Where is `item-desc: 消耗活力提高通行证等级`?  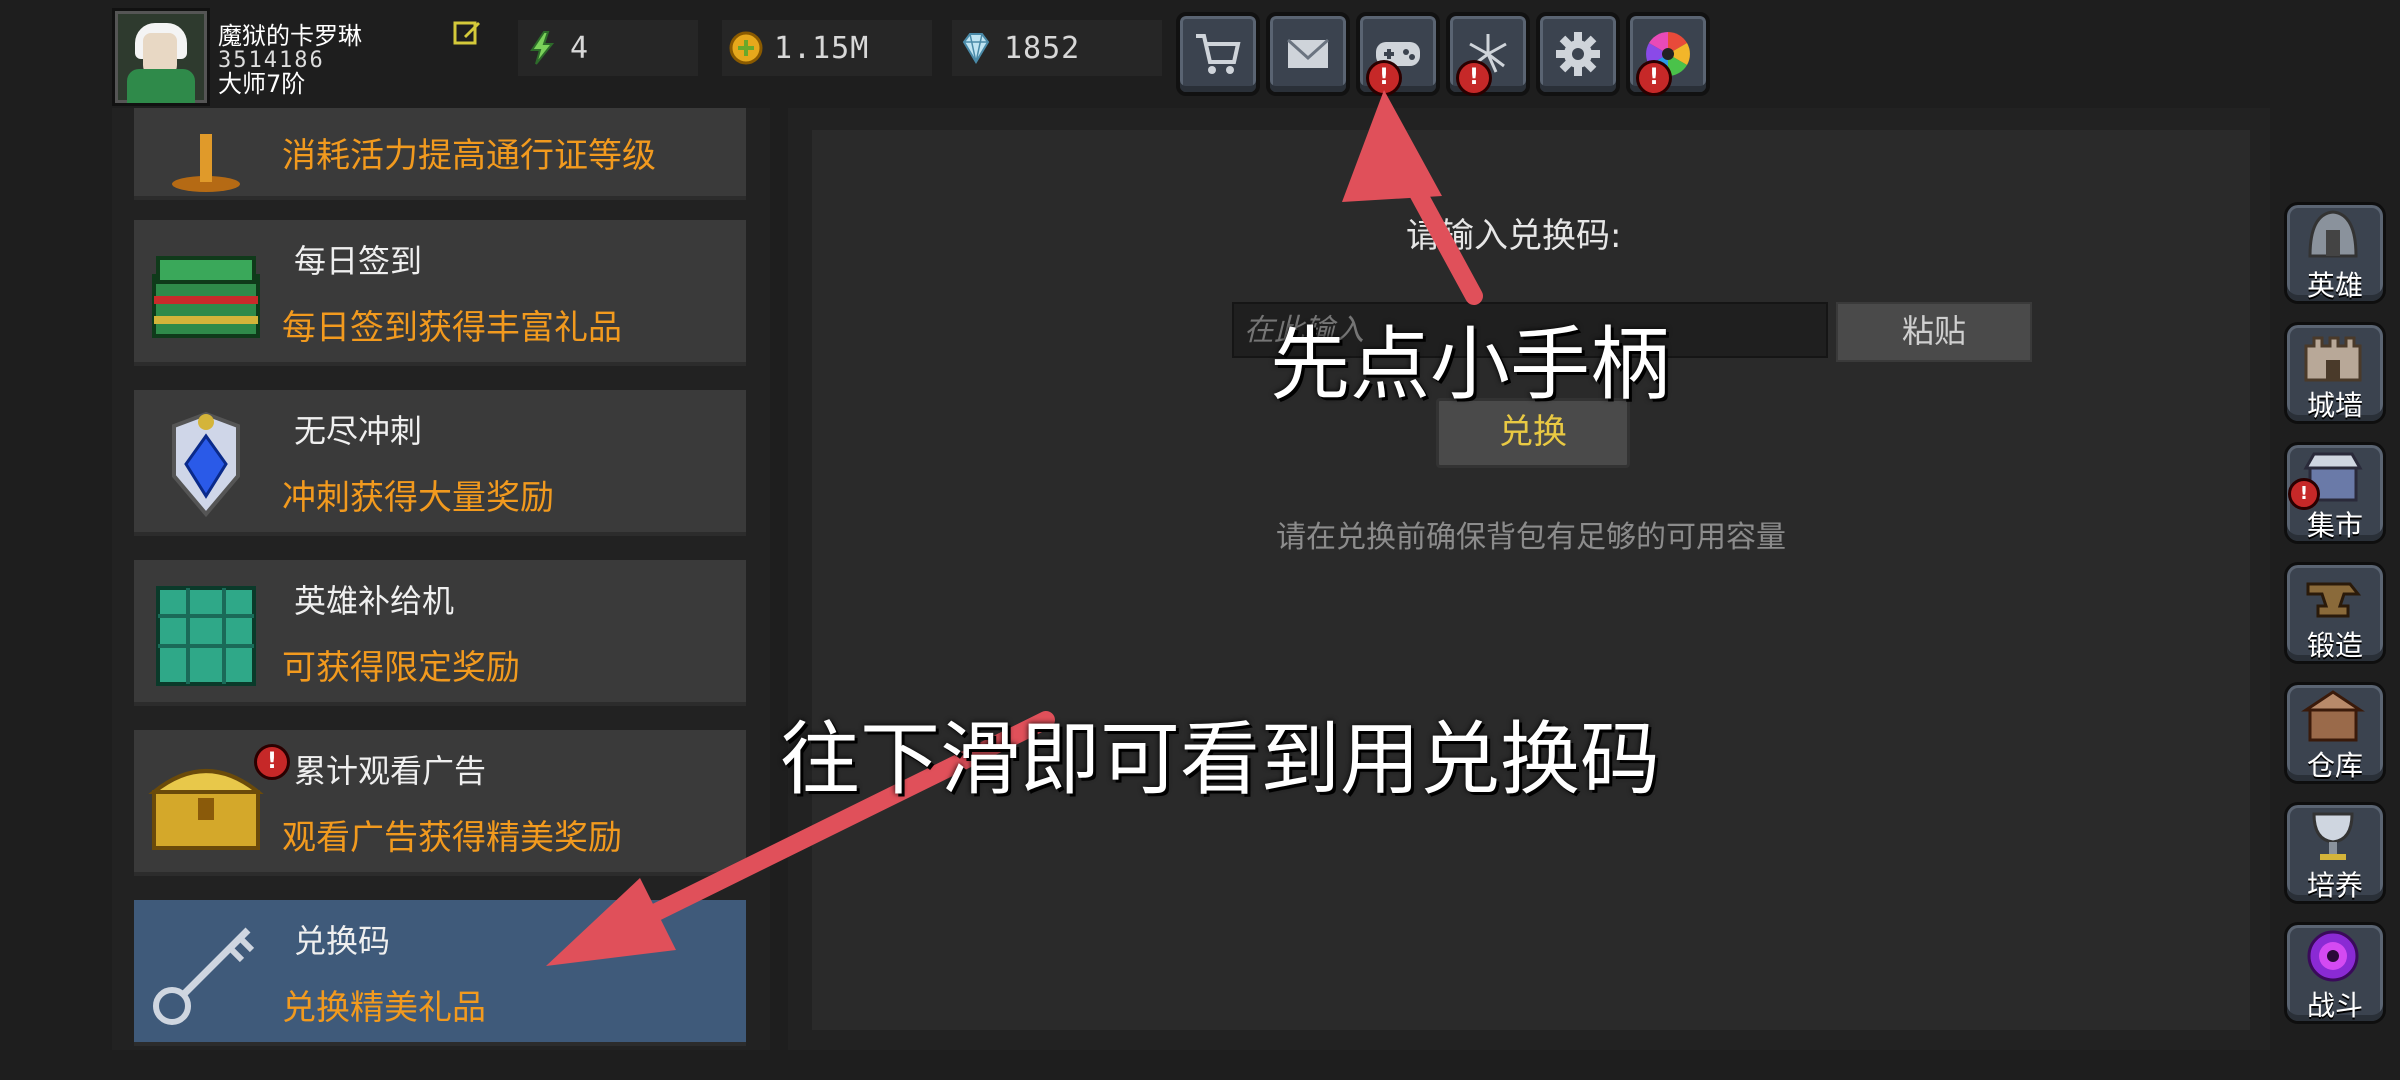 item-desc: 消耗活力提高通行证等级 is located at coordinates (469, 156).